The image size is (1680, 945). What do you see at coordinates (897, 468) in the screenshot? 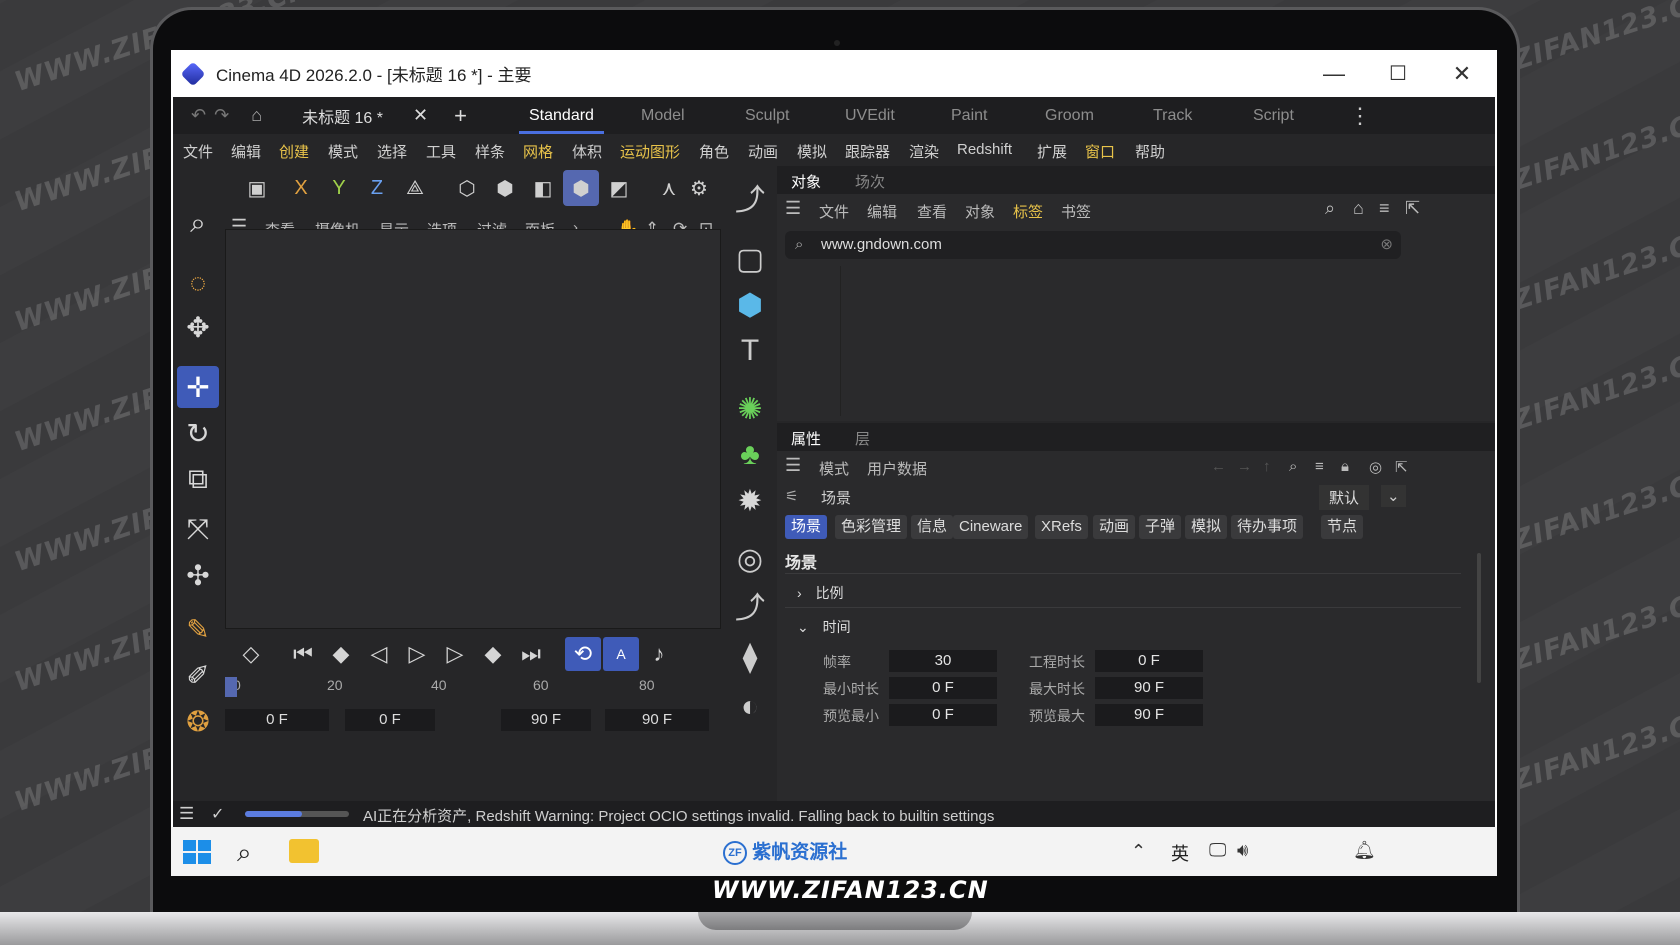
I see `attributes-menu-item: 用户数据` at bounding box center [897, 468].